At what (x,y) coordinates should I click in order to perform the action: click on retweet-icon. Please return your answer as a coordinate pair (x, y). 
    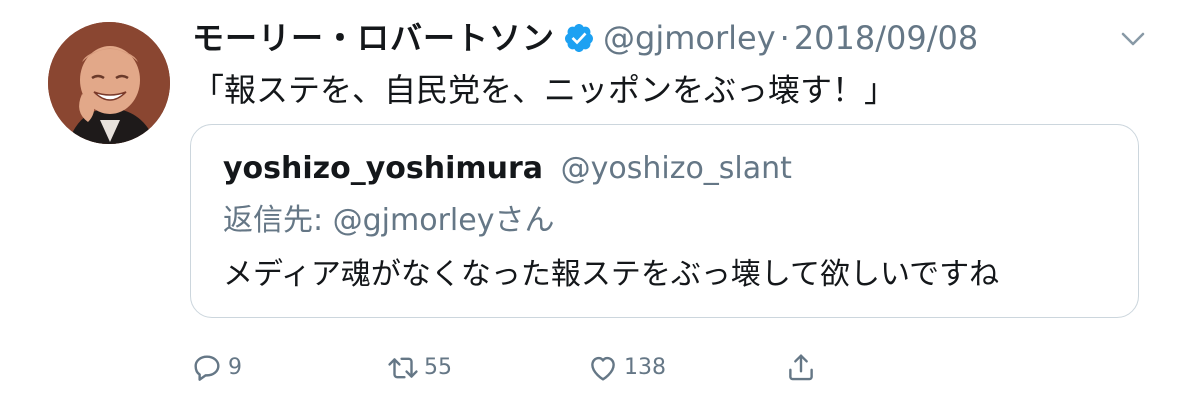
    Looking at the image, I should click on (403, 368).